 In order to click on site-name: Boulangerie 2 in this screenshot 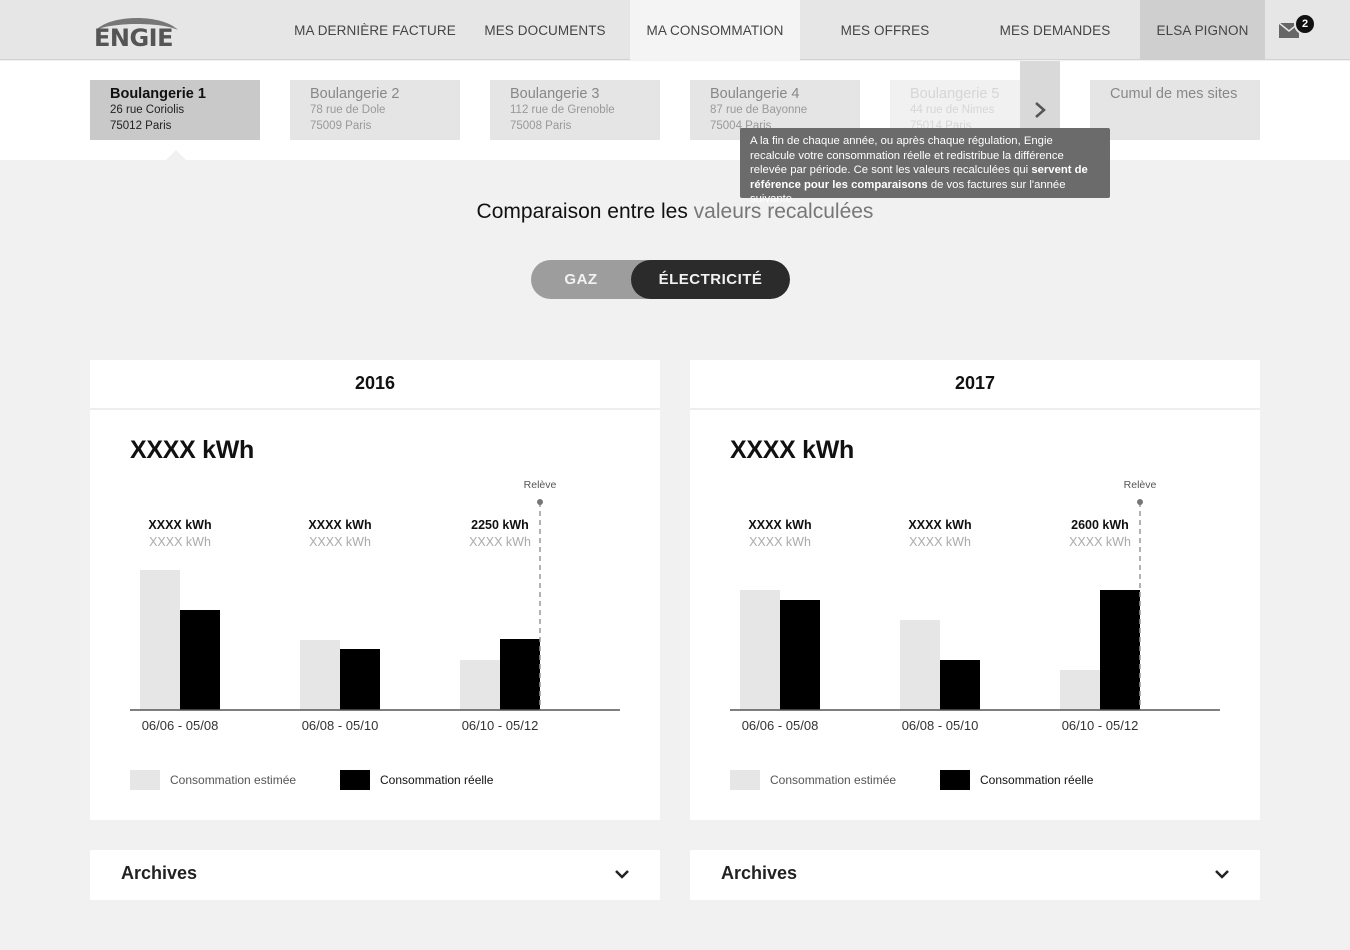, I will do `click(355, 94)`.